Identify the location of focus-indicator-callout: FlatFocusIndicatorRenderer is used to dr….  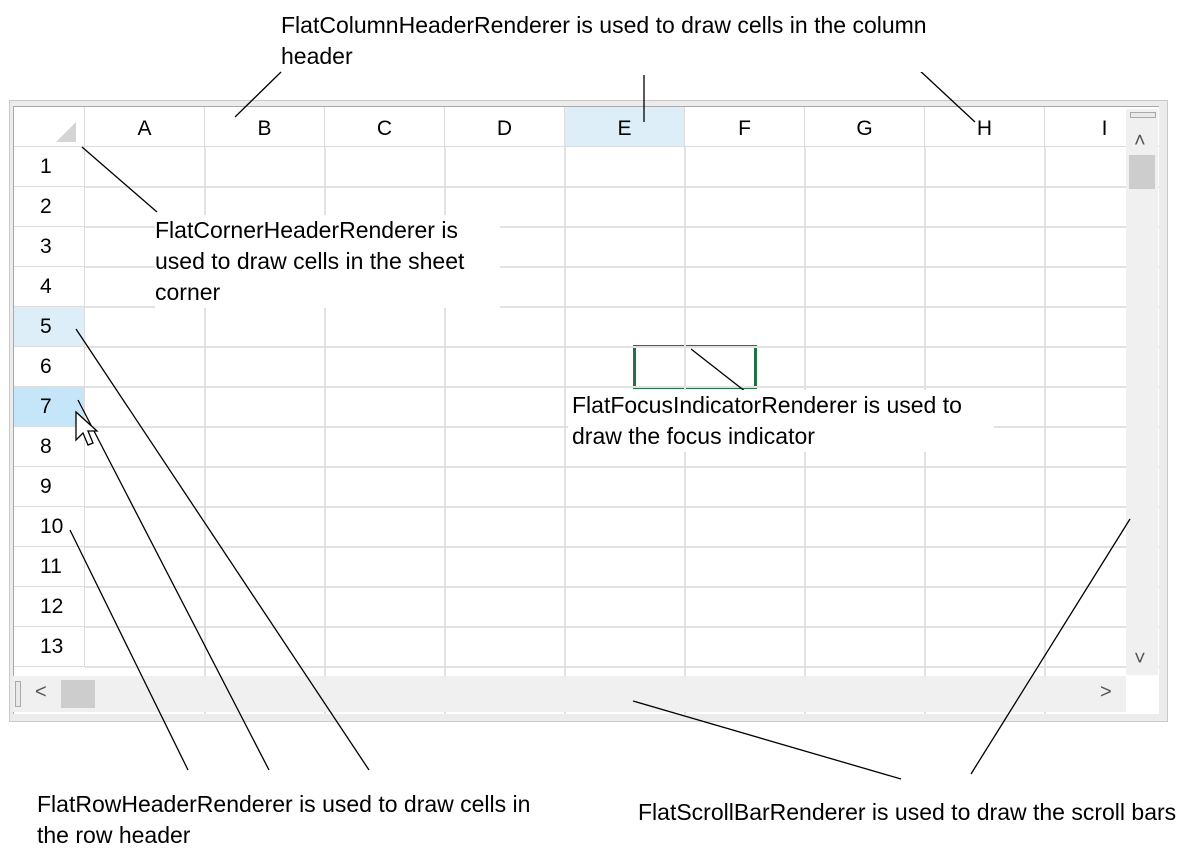
(781, 421).